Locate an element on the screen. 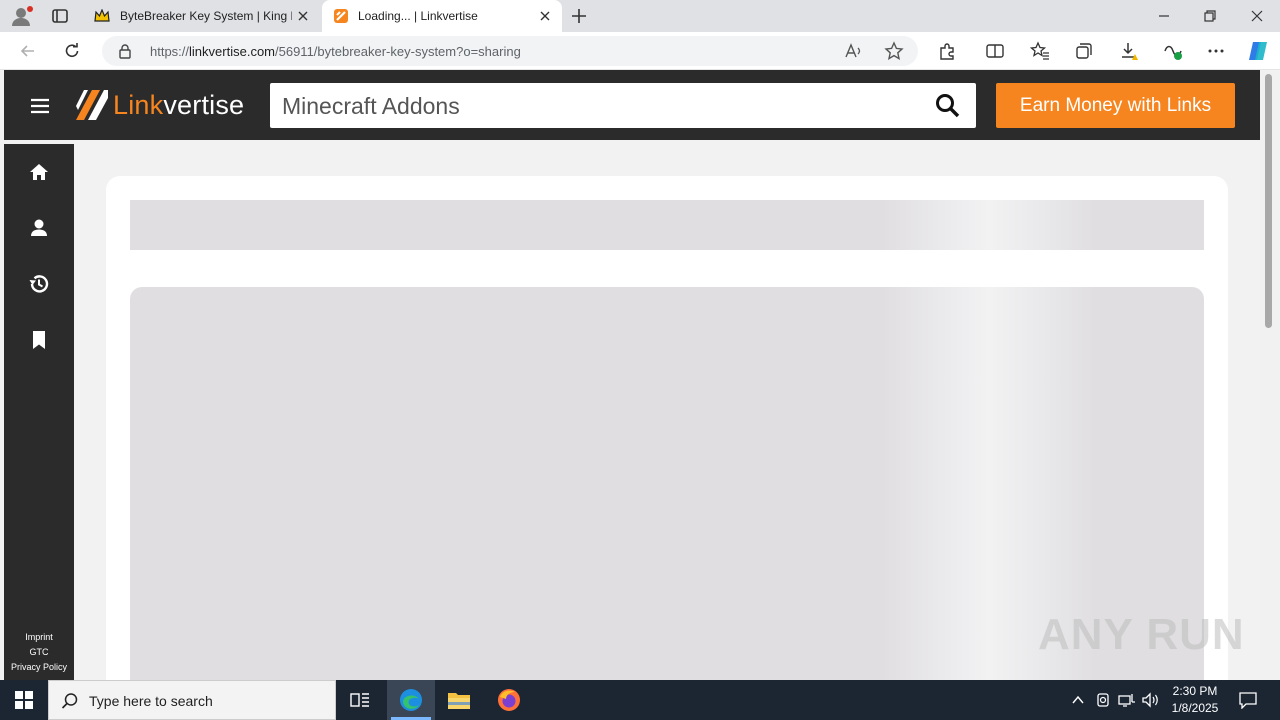 This screenshot has width=1280, height=720. search-input: Minecraft Addons is located at coordinates (623, 105).